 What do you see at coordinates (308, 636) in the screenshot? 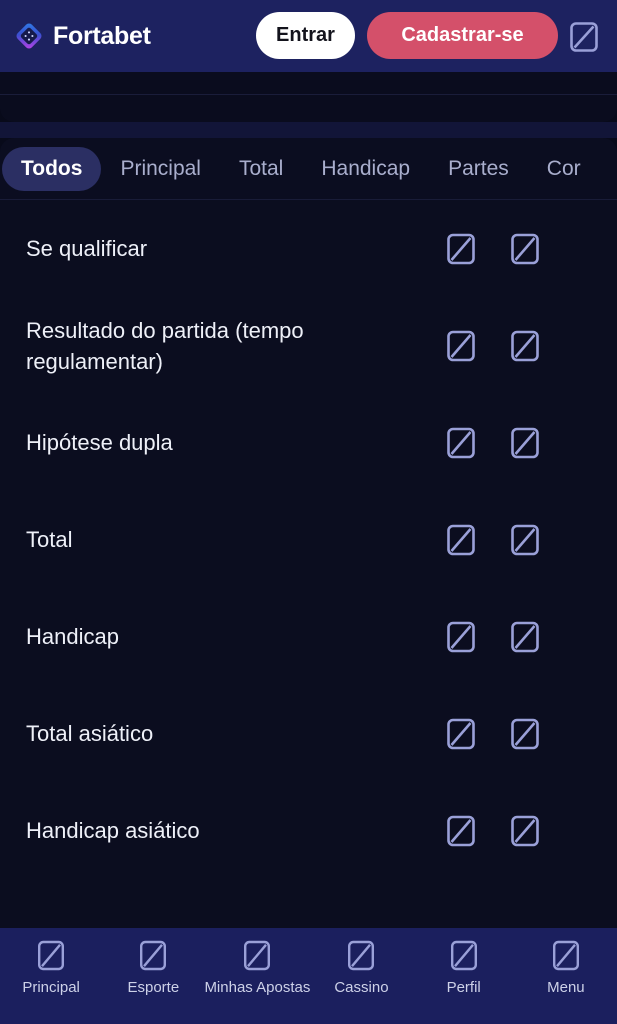
I see `market-row: Handicap` at bounding box center [308, 636].